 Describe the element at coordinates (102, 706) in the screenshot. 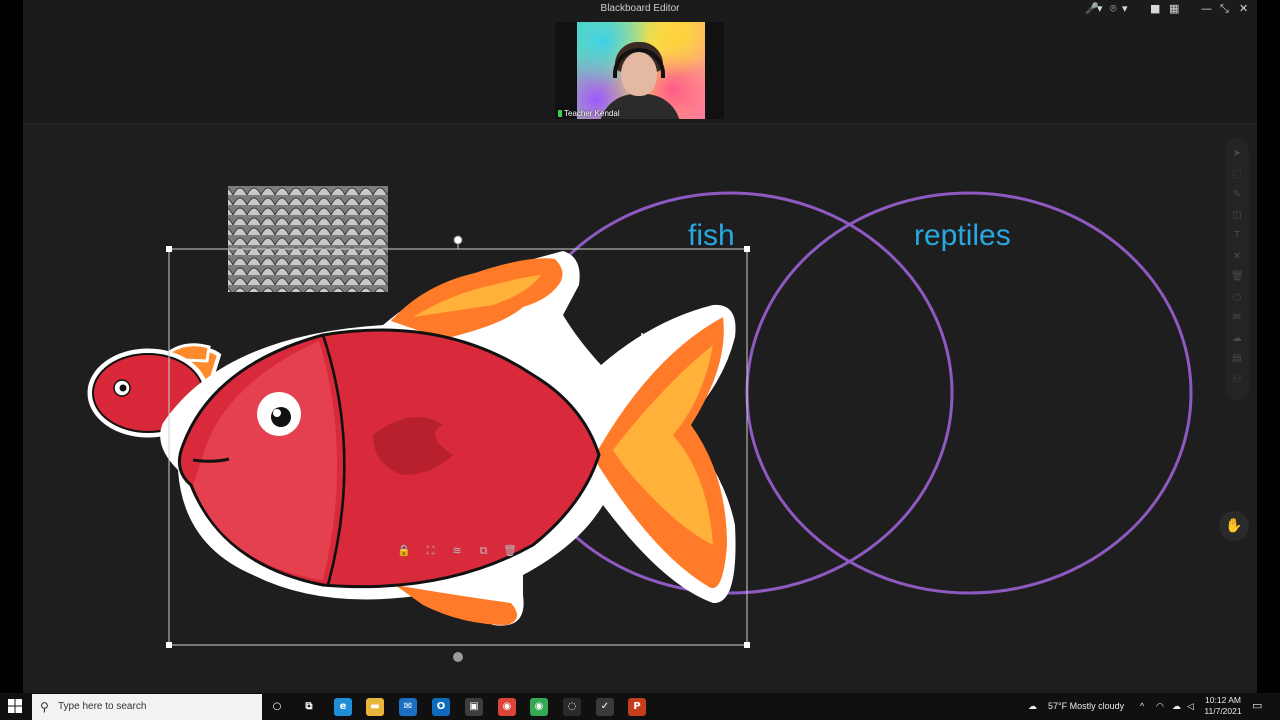

I see `search-placeholder: Type here to search` at that location.